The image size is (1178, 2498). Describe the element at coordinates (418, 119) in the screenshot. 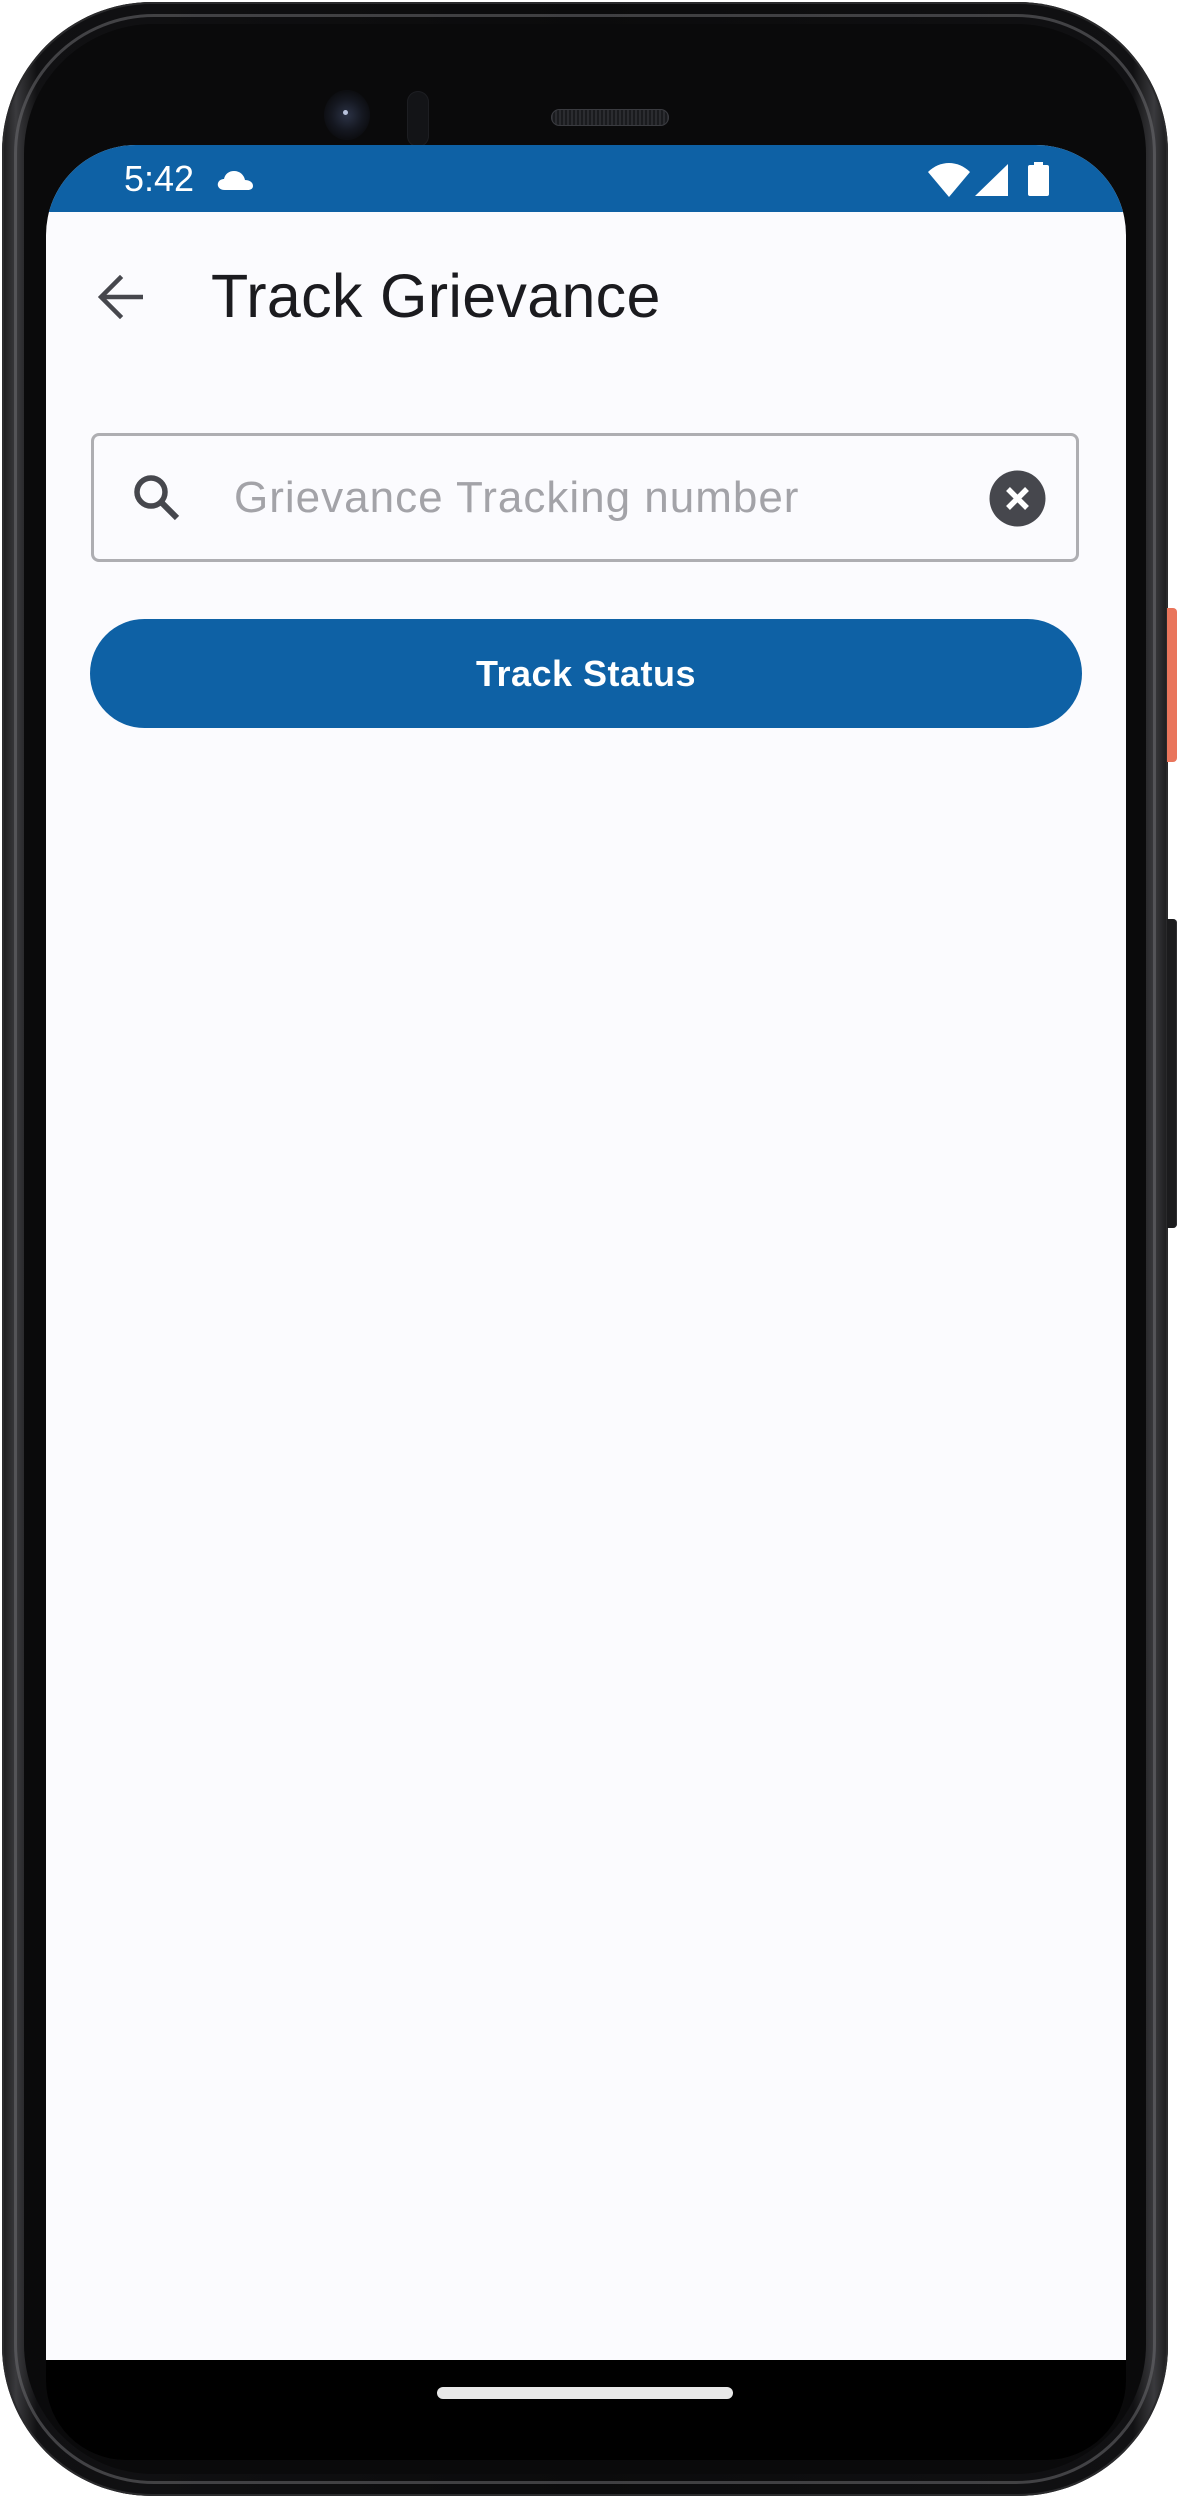

I see `proximity-sensor` at that location.